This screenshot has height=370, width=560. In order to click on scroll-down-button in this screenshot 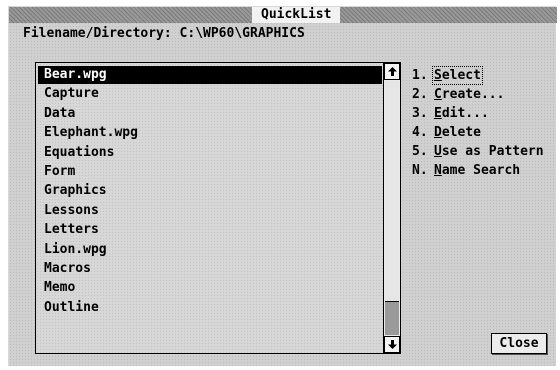, I will do `click(392, 344)`.